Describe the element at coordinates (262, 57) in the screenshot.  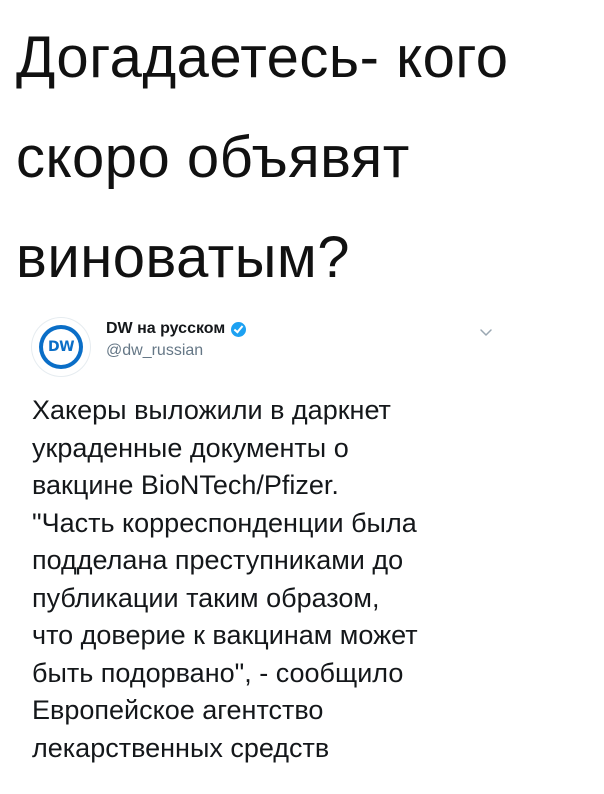
I see `headline-line-1: Догадаетесь- кого` at that location.